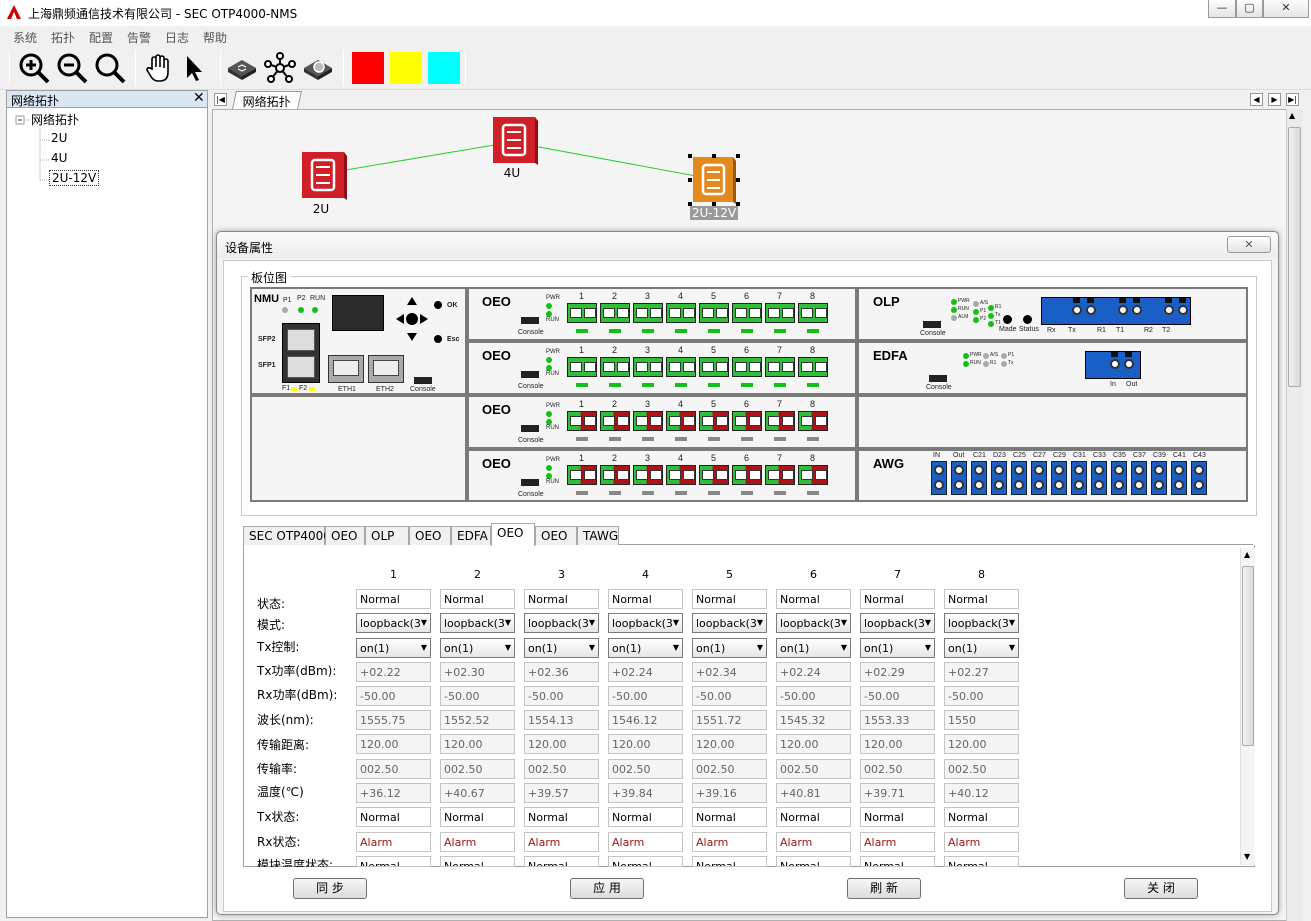 This screenshot has width=1311, height=921. Describe the element at coordinates (1113, 365) in the screenshot. I see `edfa-optical-ports` at that location.